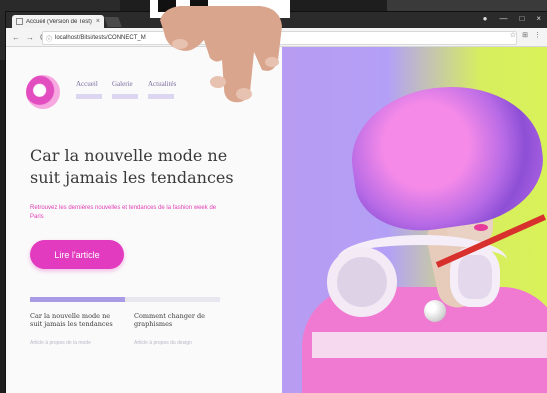 This screenshot has width=547, height=393. I want to click on extensions-icon: ⊞, so click(525, 35).